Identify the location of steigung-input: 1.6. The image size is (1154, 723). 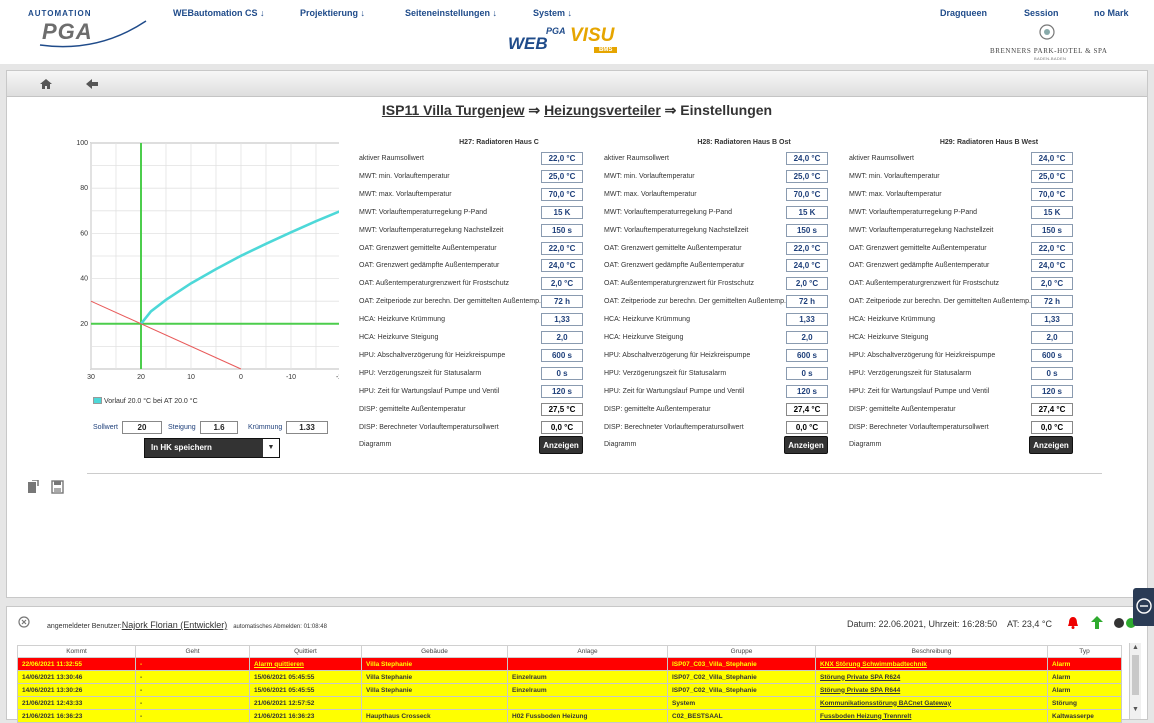
(219, 427).